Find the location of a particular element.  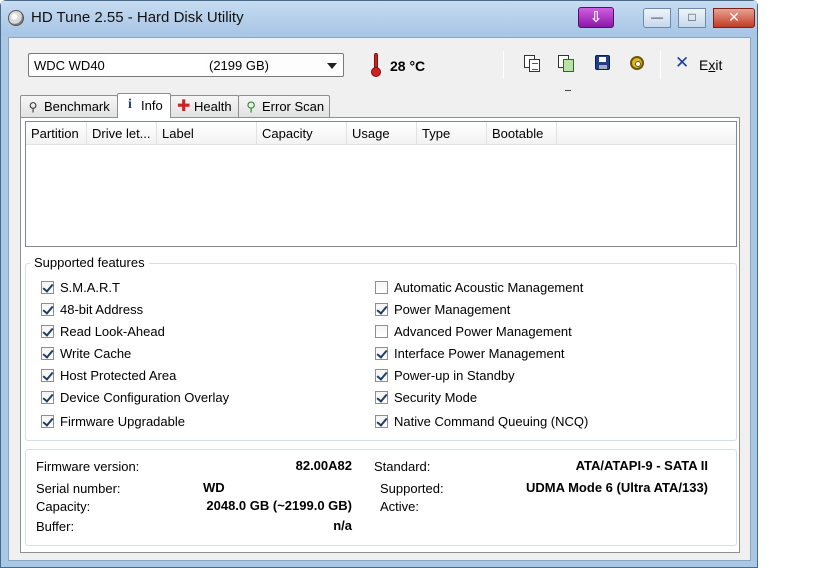

group-title: Supported features is located at coordinates (89, 262).